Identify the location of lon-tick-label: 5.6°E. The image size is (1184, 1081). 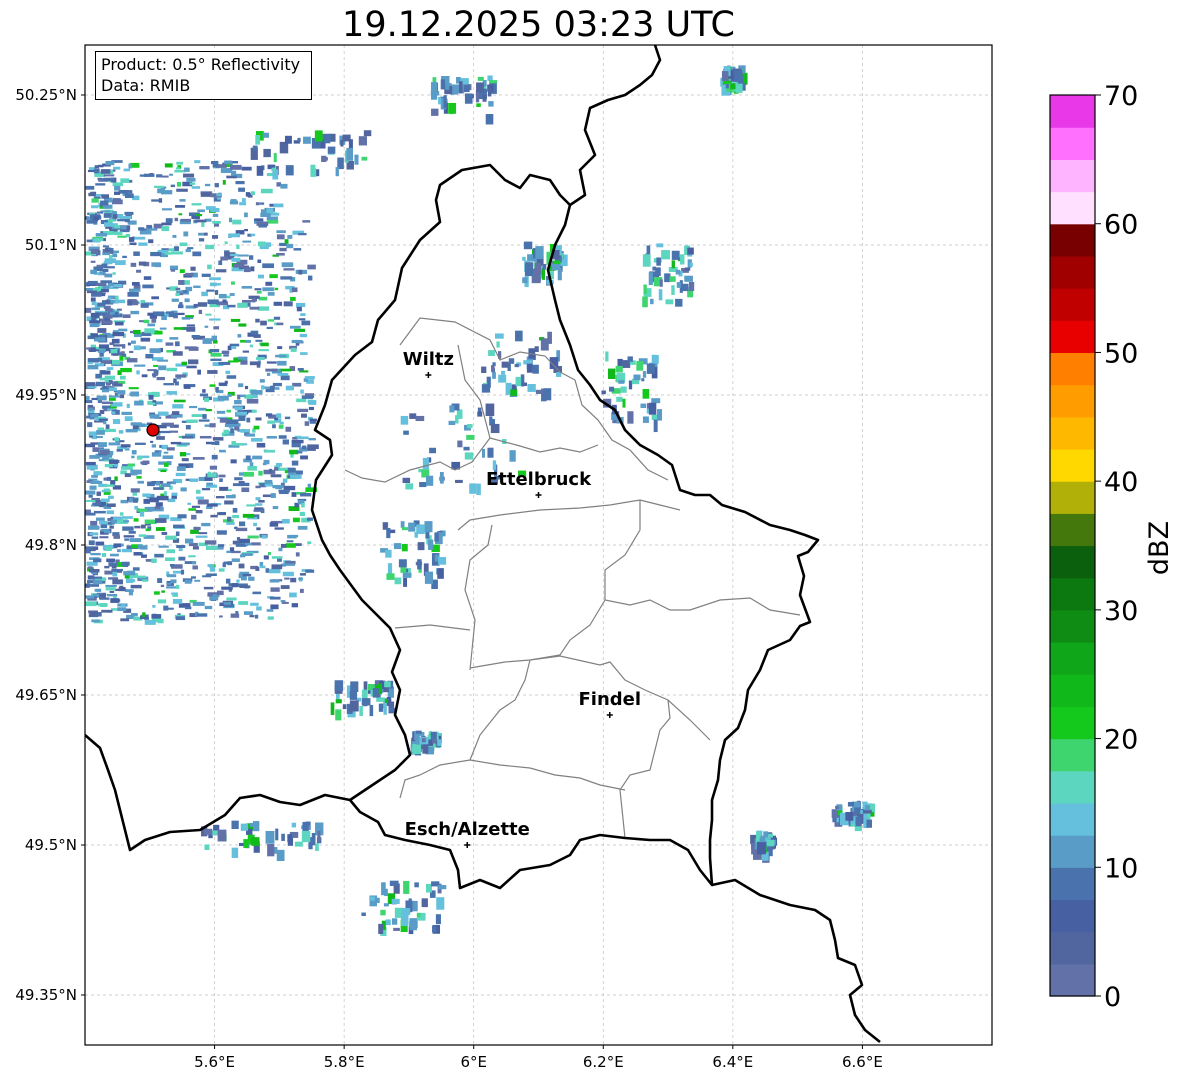
(214, 1062).